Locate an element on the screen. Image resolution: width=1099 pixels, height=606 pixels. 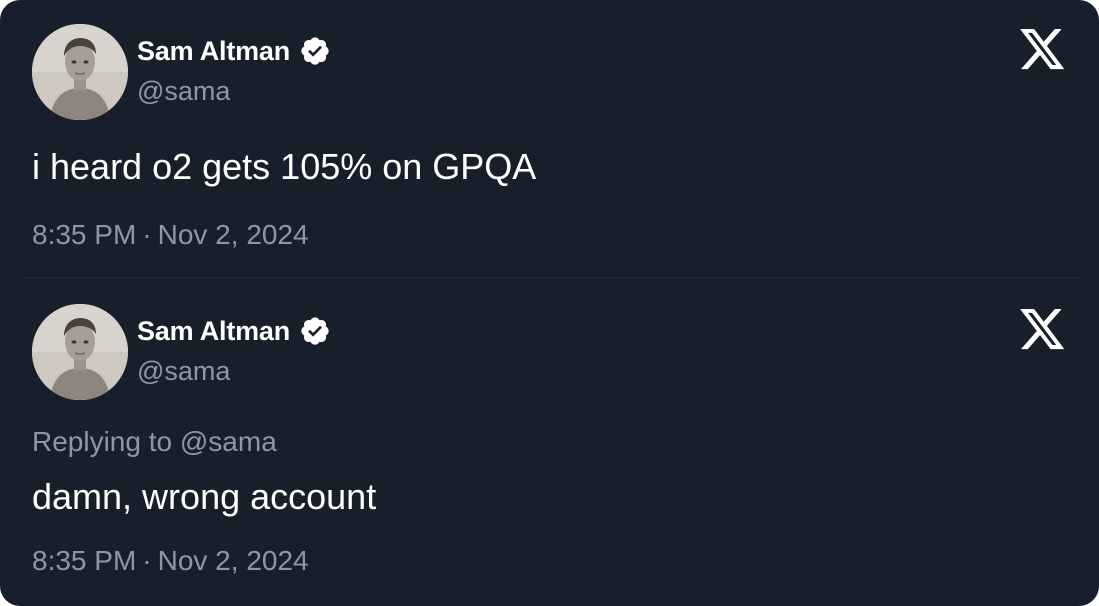
replying-to-handle: @sama is located at coordinates (228, 441).